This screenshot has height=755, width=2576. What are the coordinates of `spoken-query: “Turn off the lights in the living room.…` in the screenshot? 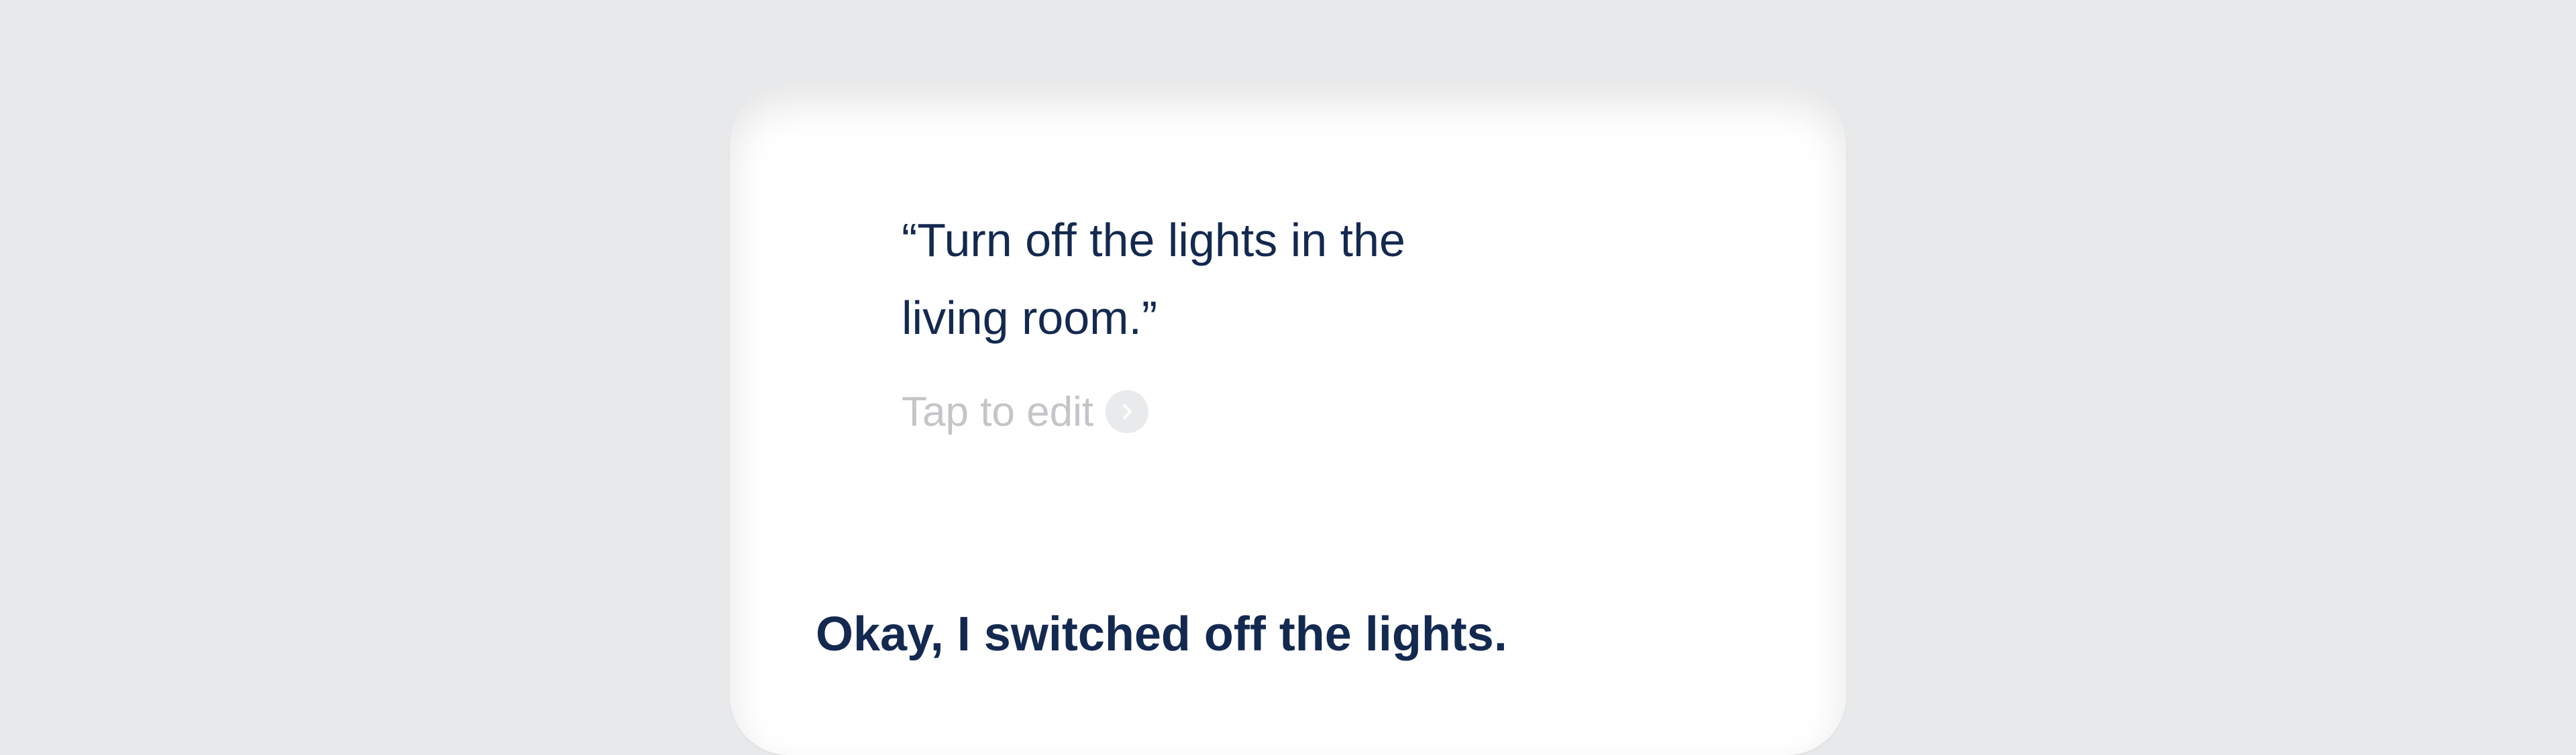 It's located at (1153, 279).